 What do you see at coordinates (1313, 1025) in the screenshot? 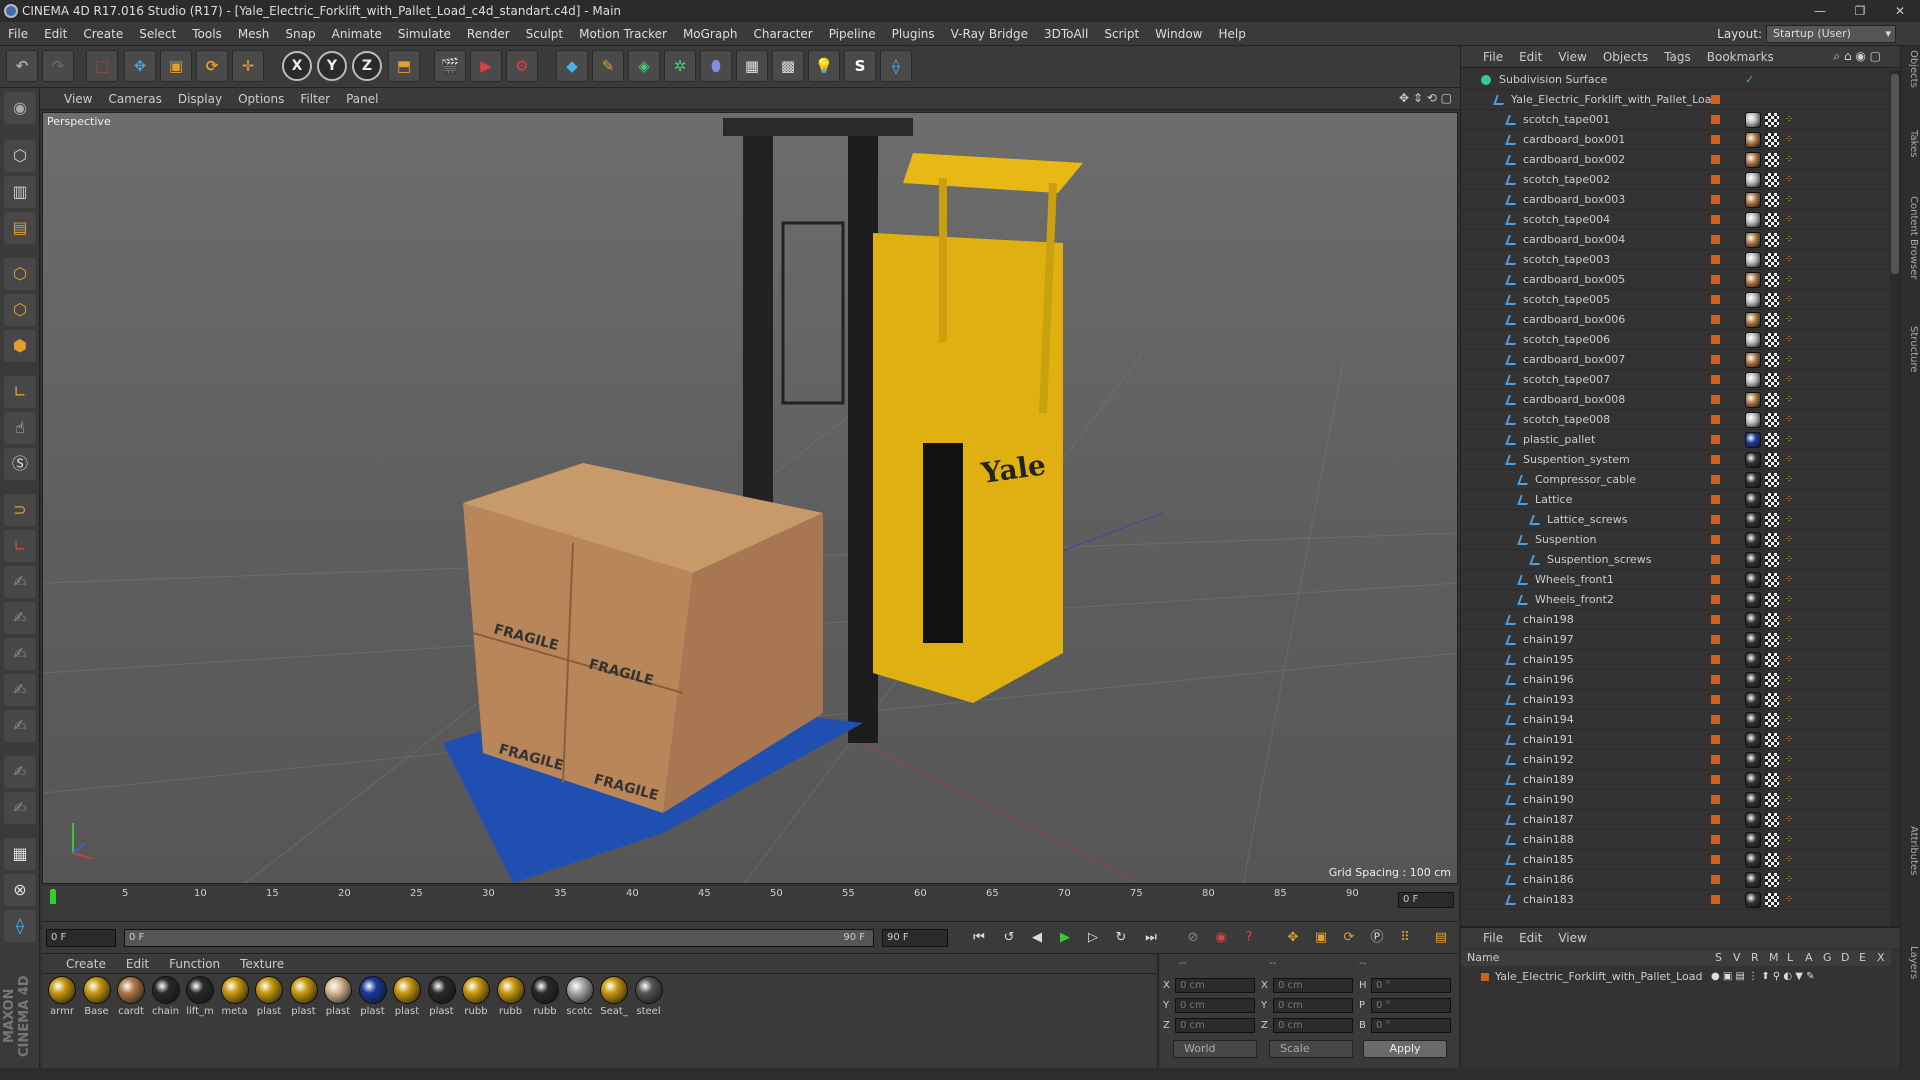
I see `z-size-field: 0 cm` at bounding box center [1313, 1025].